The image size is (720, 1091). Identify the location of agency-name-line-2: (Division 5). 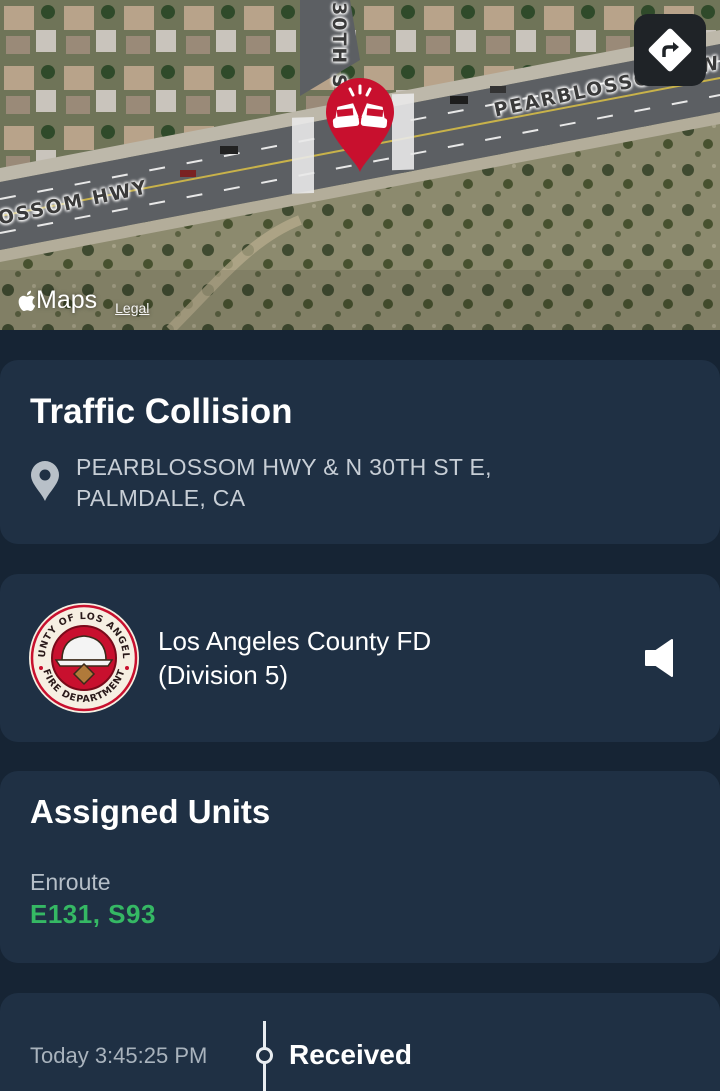
(223, 675).